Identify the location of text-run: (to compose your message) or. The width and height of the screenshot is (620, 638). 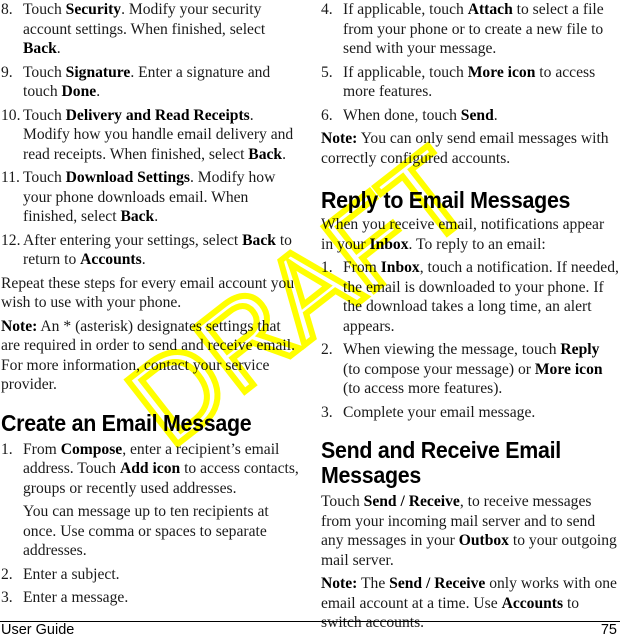
(439, 369).